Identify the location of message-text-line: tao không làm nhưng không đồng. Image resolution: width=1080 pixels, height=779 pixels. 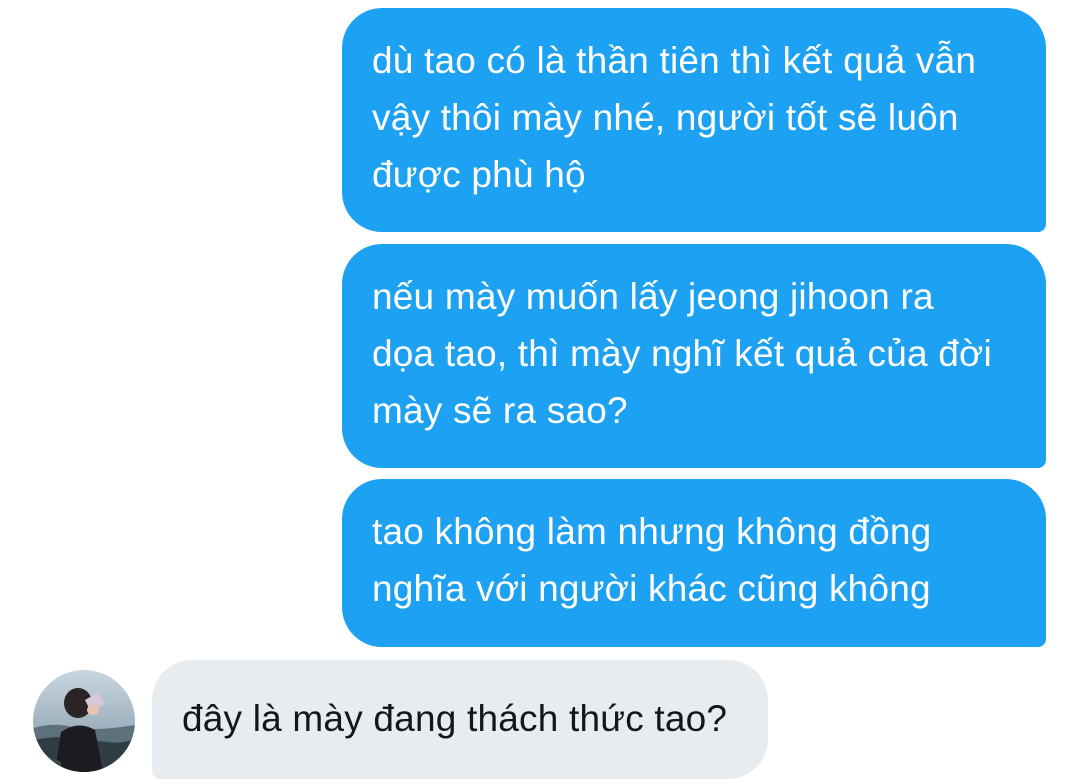
(652, 531).